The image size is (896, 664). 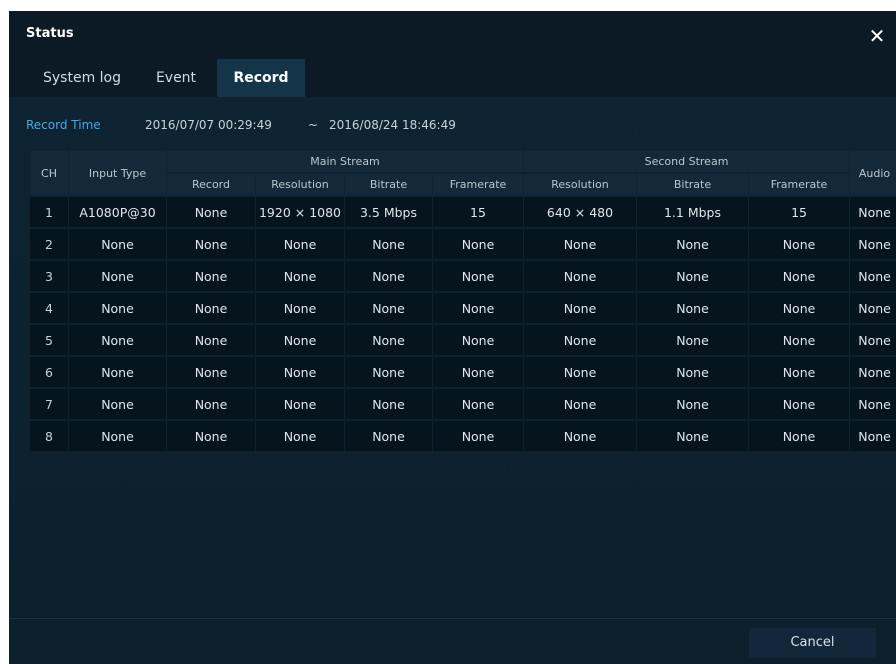 I want to click on header-main-framerate: Framerate, so click(x=478, y=184).